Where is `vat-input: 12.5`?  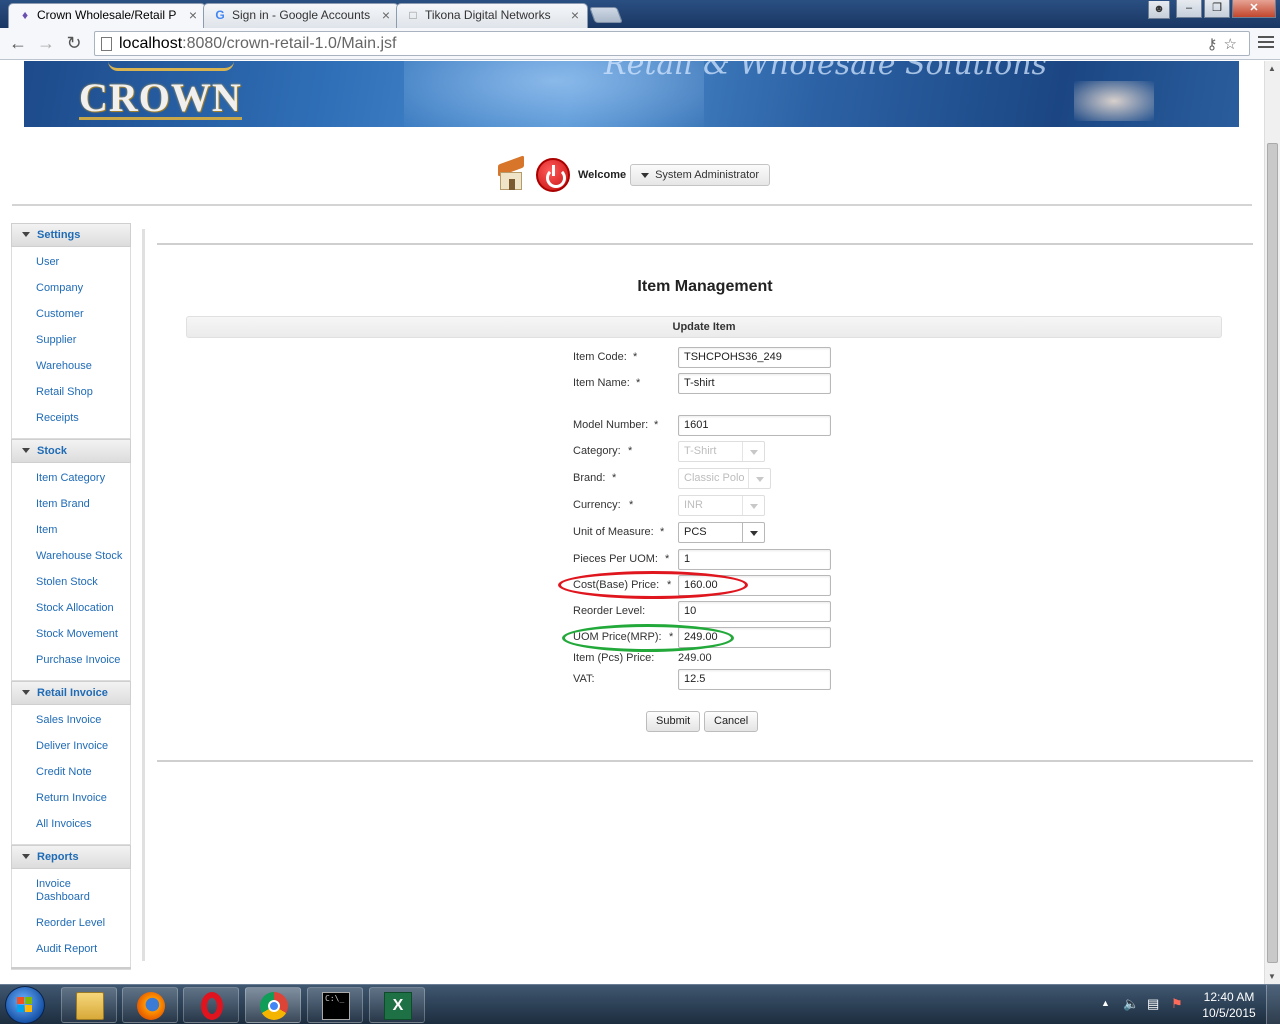 vat-input: 12.5 is located at coordinates (754, 679).